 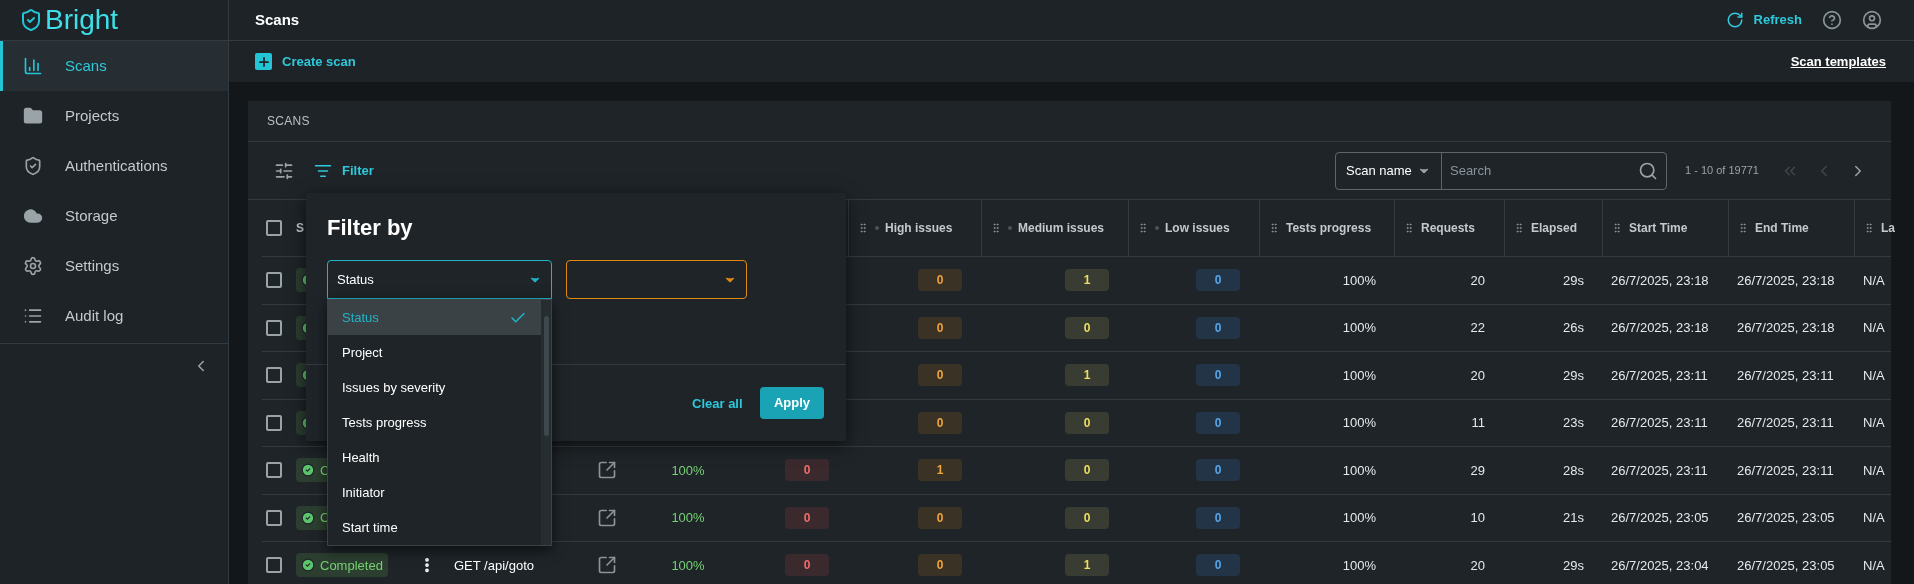 What do you see at coordinates (434, 527) in the screenshot?
I see `dropdown-option: Start time` at bounding box center [434, 527].